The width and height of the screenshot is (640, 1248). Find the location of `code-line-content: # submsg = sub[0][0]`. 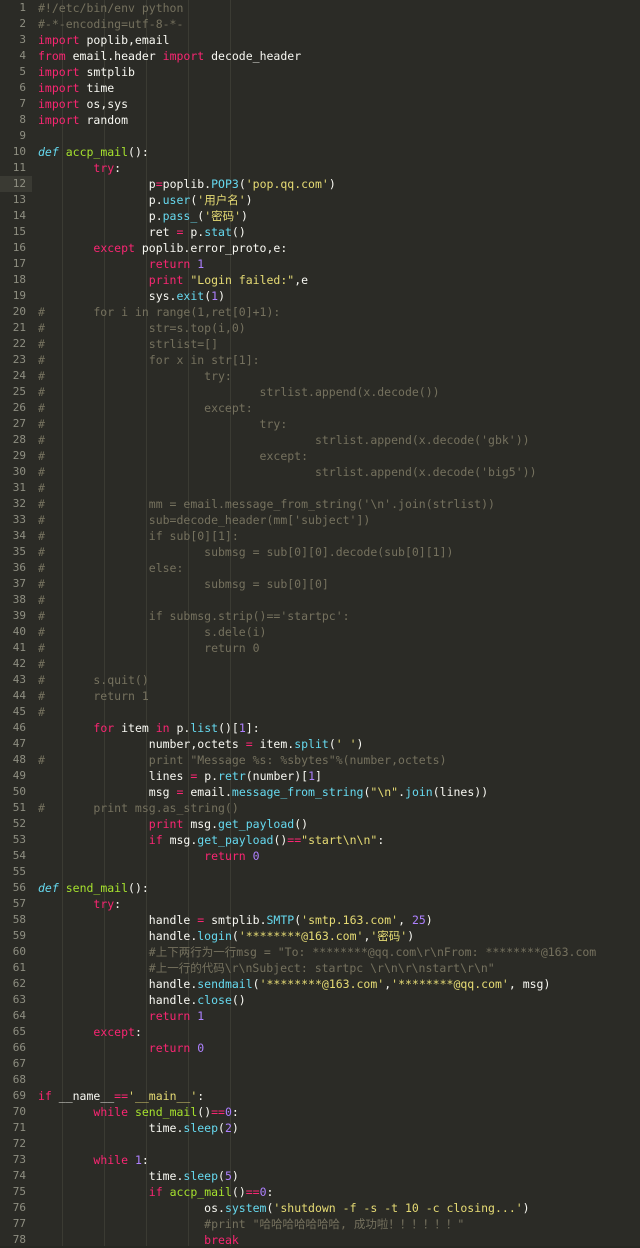

code-line-content: # submsg = sub[0][0] is located at coordinates (336, 584).